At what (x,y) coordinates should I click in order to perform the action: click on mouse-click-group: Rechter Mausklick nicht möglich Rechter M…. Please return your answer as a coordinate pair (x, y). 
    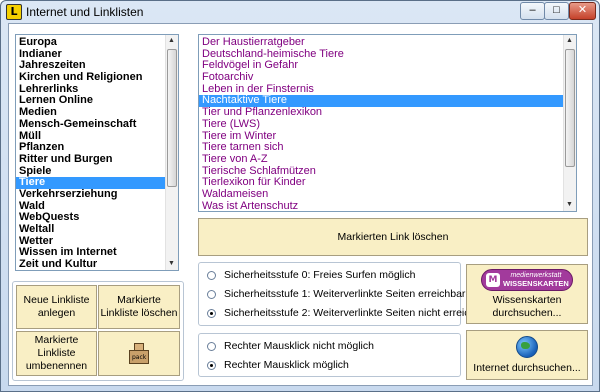
    Looking at the image, I should click on (329, 355).